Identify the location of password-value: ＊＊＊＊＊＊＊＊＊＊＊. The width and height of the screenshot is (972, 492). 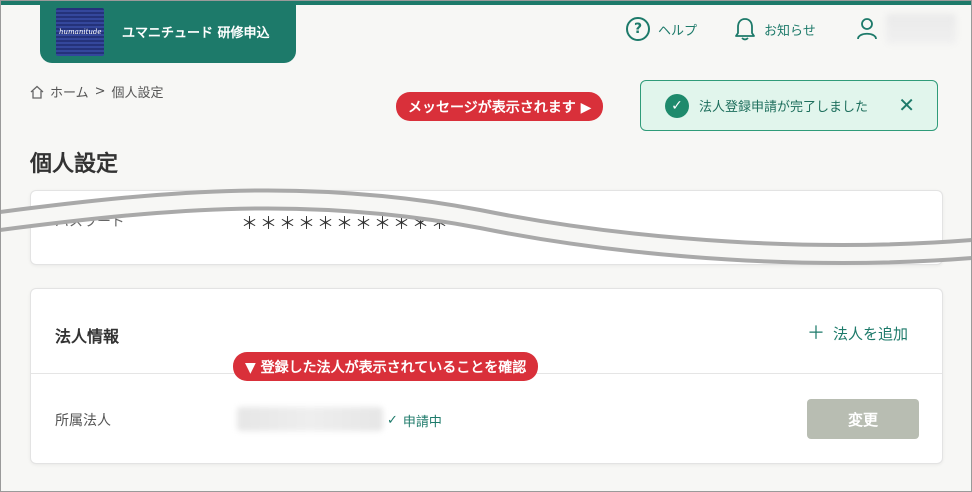
(345, 224).